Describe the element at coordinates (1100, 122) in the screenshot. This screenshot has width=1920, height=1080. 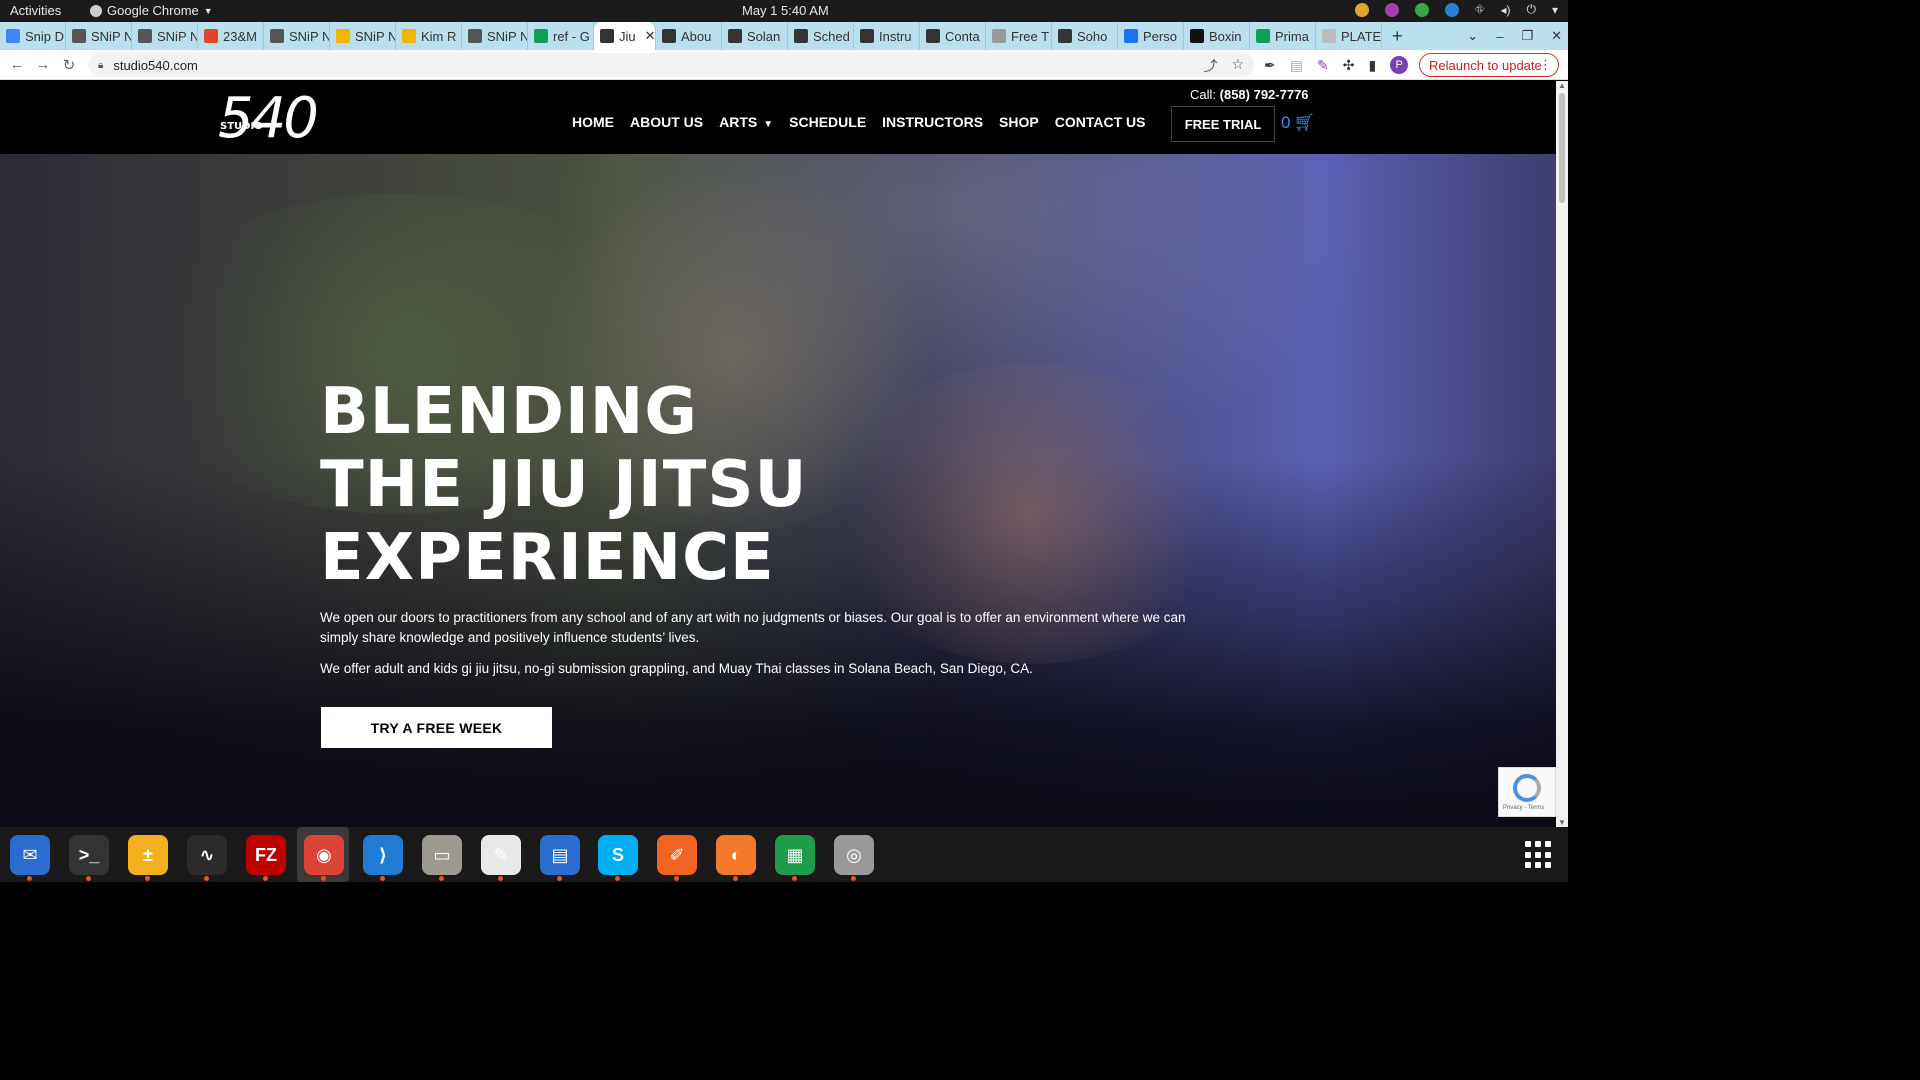
I see `nav-contact-us: CONTACT US` at that location.